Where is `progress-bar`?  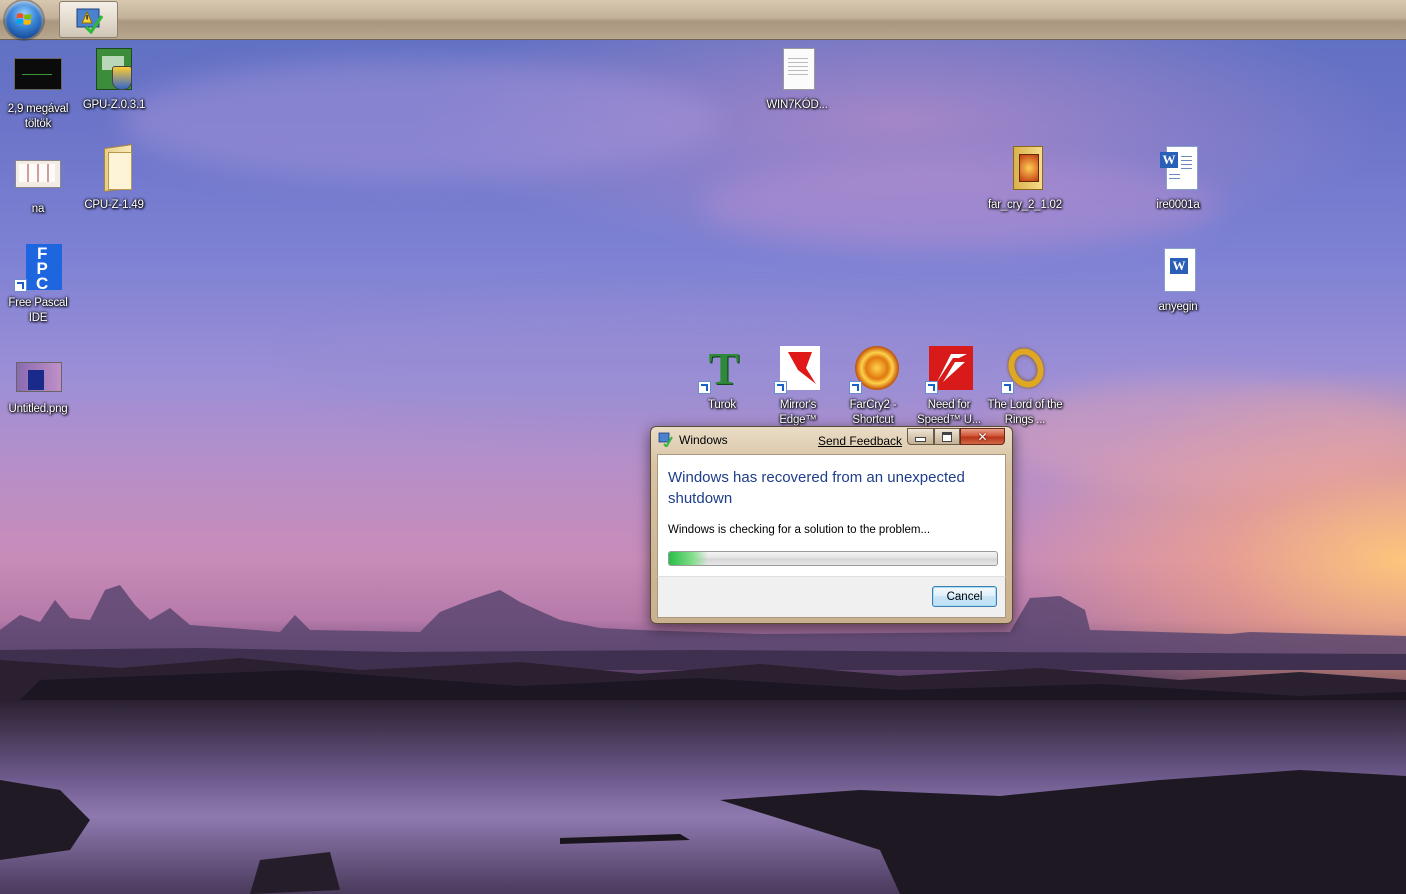 progress-bar is located at coordinates (833, 558).